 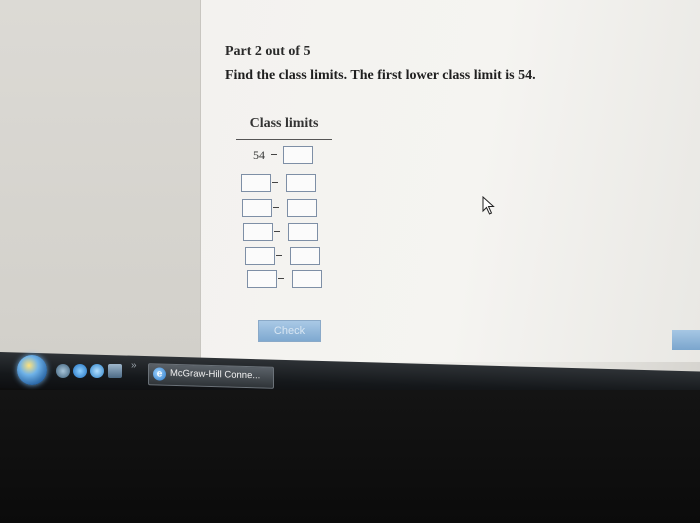 What do you see at coordinates (284, 139) in the screenshot?
I see `header-rule` at bounding box center [284, 139].